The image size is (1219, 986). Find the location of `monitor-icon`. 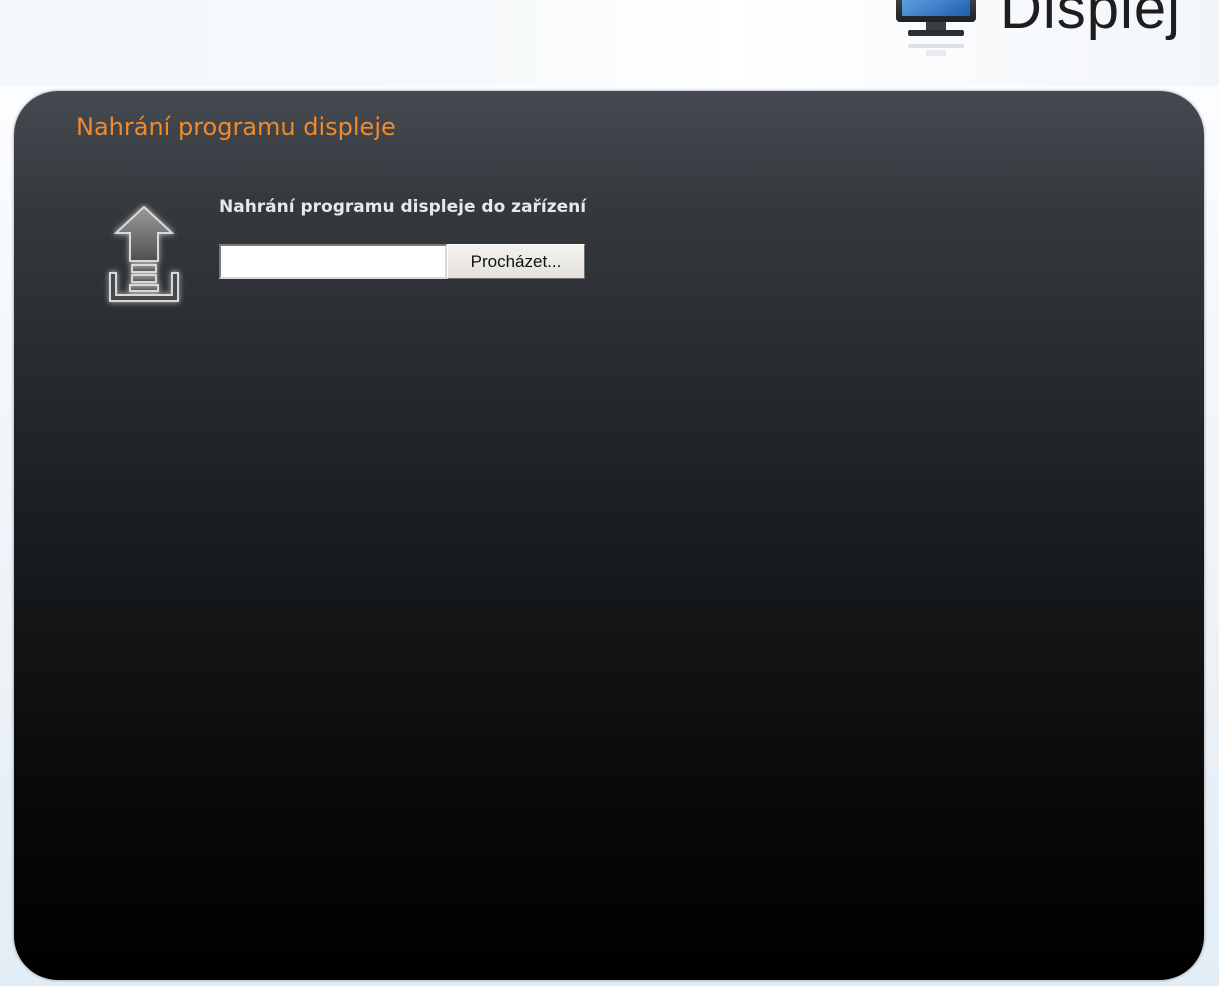

monitor-icon is located at coordinates (935, 28).